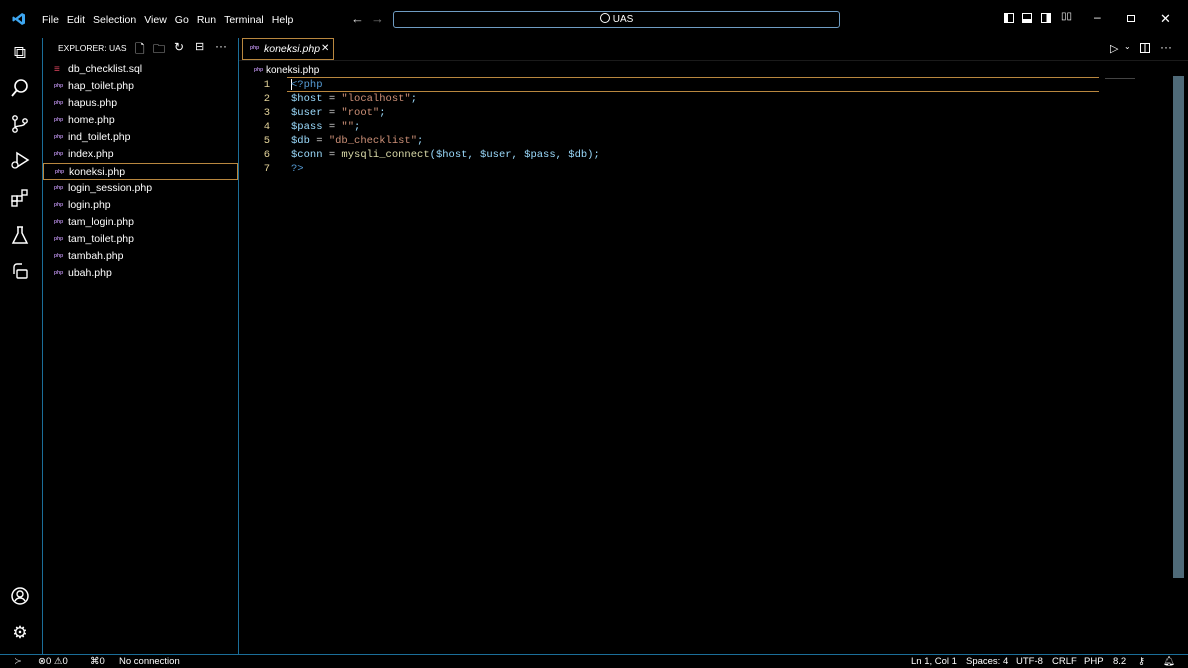  I want to click on toggle-secondary-sidebar-icon, so click(1046, 18).